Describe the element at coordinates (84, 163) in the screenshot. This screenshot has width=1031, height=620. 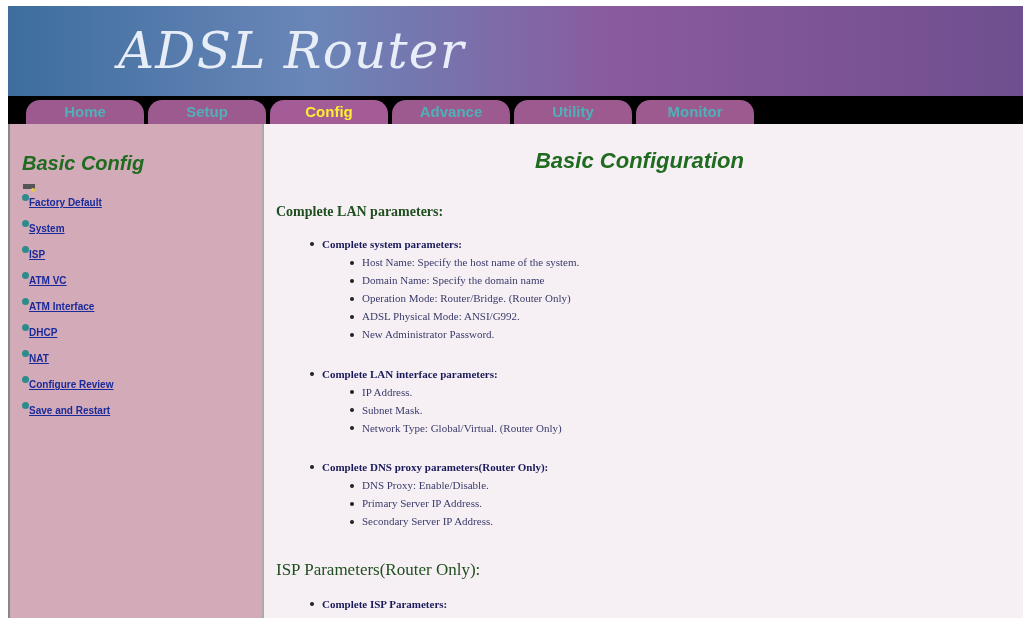
I see `sidebar-title: Basic Config` at that location.